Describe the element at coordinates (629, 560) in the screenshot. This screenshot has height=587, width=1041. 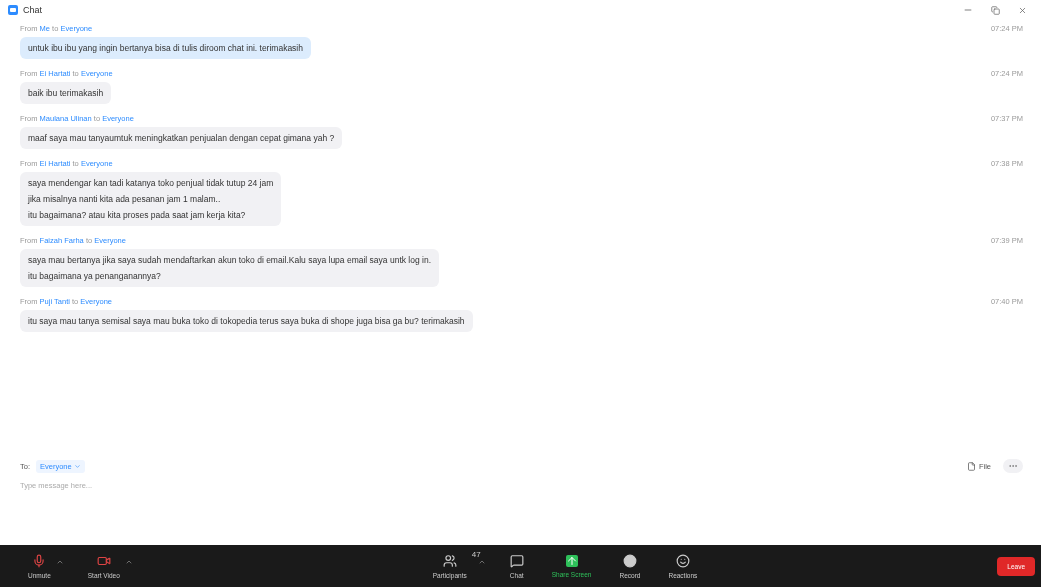
I see `record-icon` at that location.